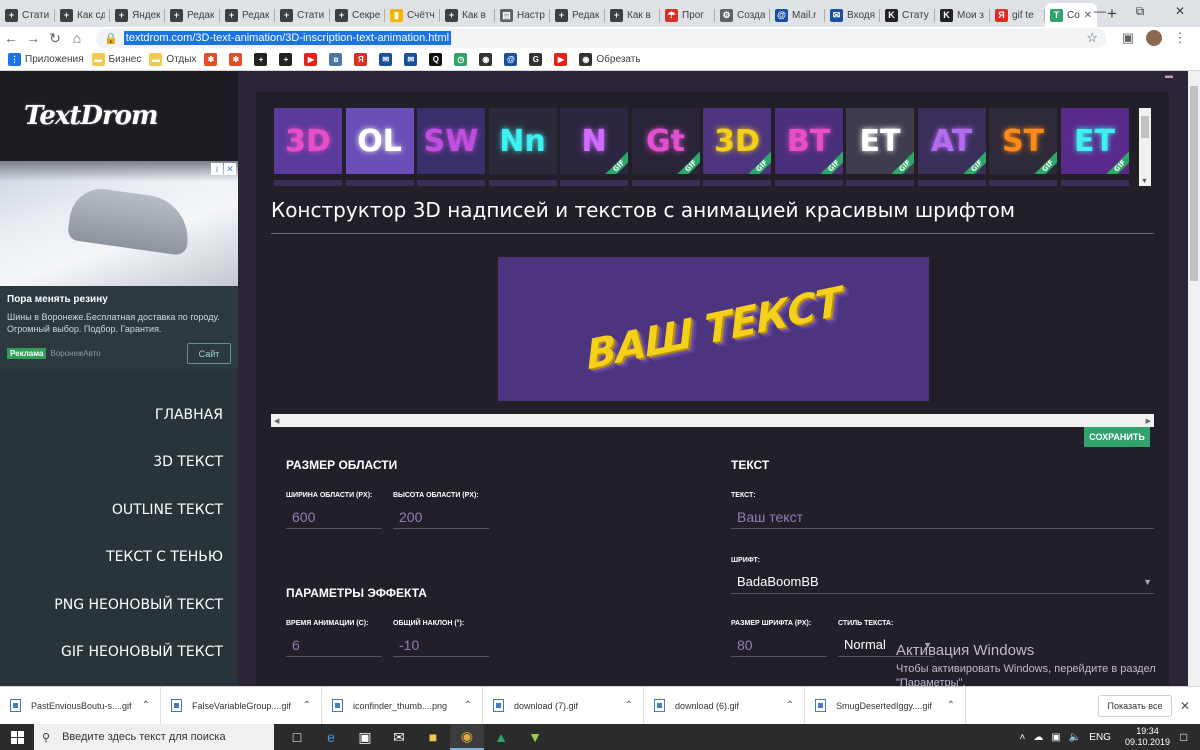 The width and height of the screenshot is (1200, 750). What do you see at coordinates (512, 59) in the screenshot?
I see `bookmark-item: @` at bounding box center [512, 59].